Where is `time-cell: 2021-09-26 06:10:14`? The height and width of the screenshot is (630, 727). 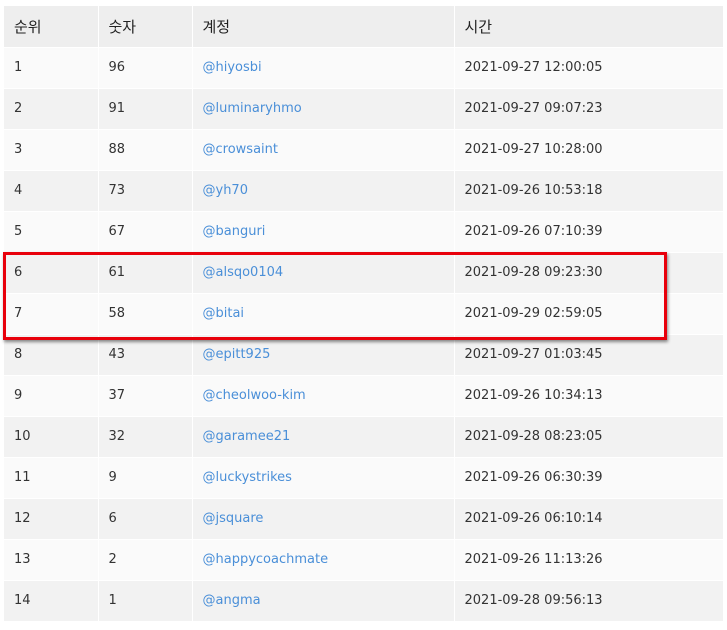 time-cell: 2021-09-26 06:10:14 is located at coordinates (589, 519).